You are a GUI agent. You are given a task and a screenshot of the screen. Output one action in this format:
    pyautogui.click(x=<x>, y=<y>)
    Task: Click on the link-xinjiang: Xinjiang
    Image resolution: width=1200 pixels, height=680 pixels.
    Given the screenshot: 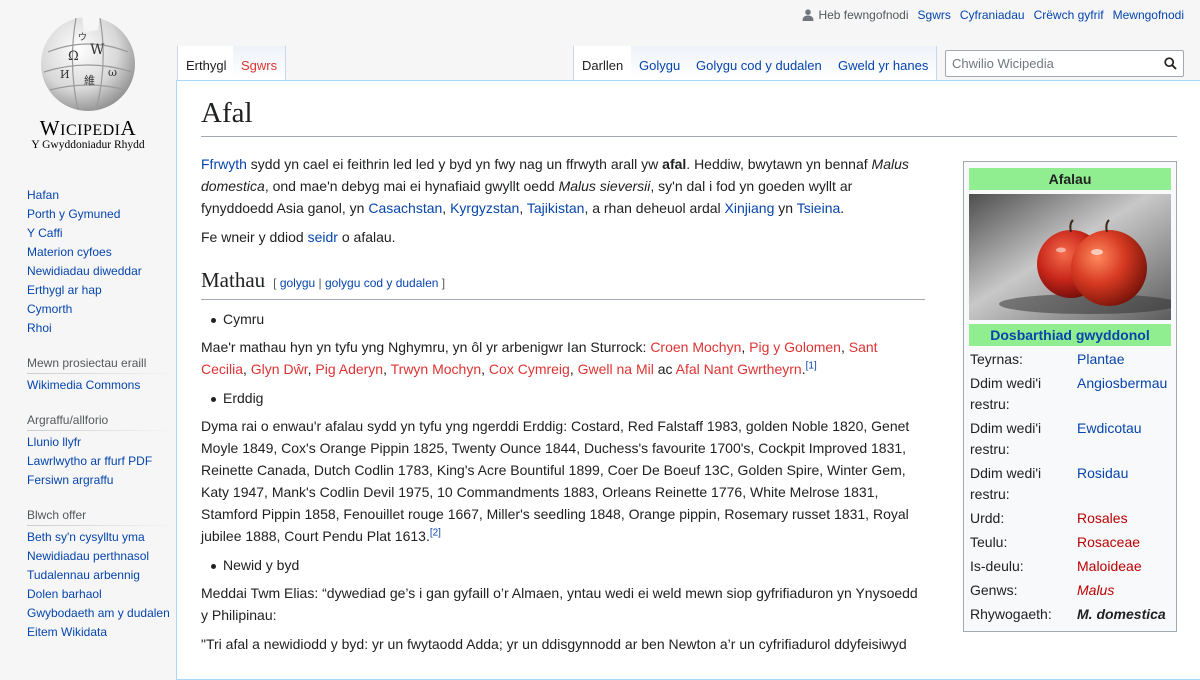 What is the action you would take?
    pyautogui.click(x=750, y=208)
    